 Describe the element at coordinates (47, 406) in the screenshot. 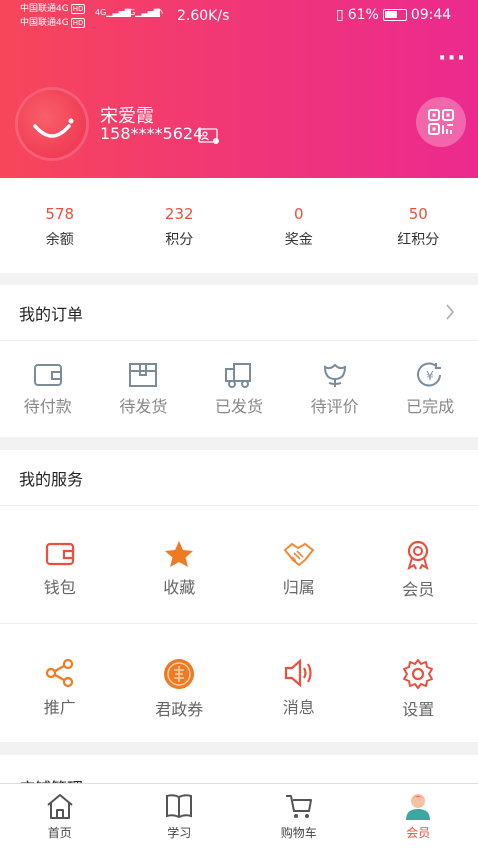

I see `order-label: 待付款` at that location.